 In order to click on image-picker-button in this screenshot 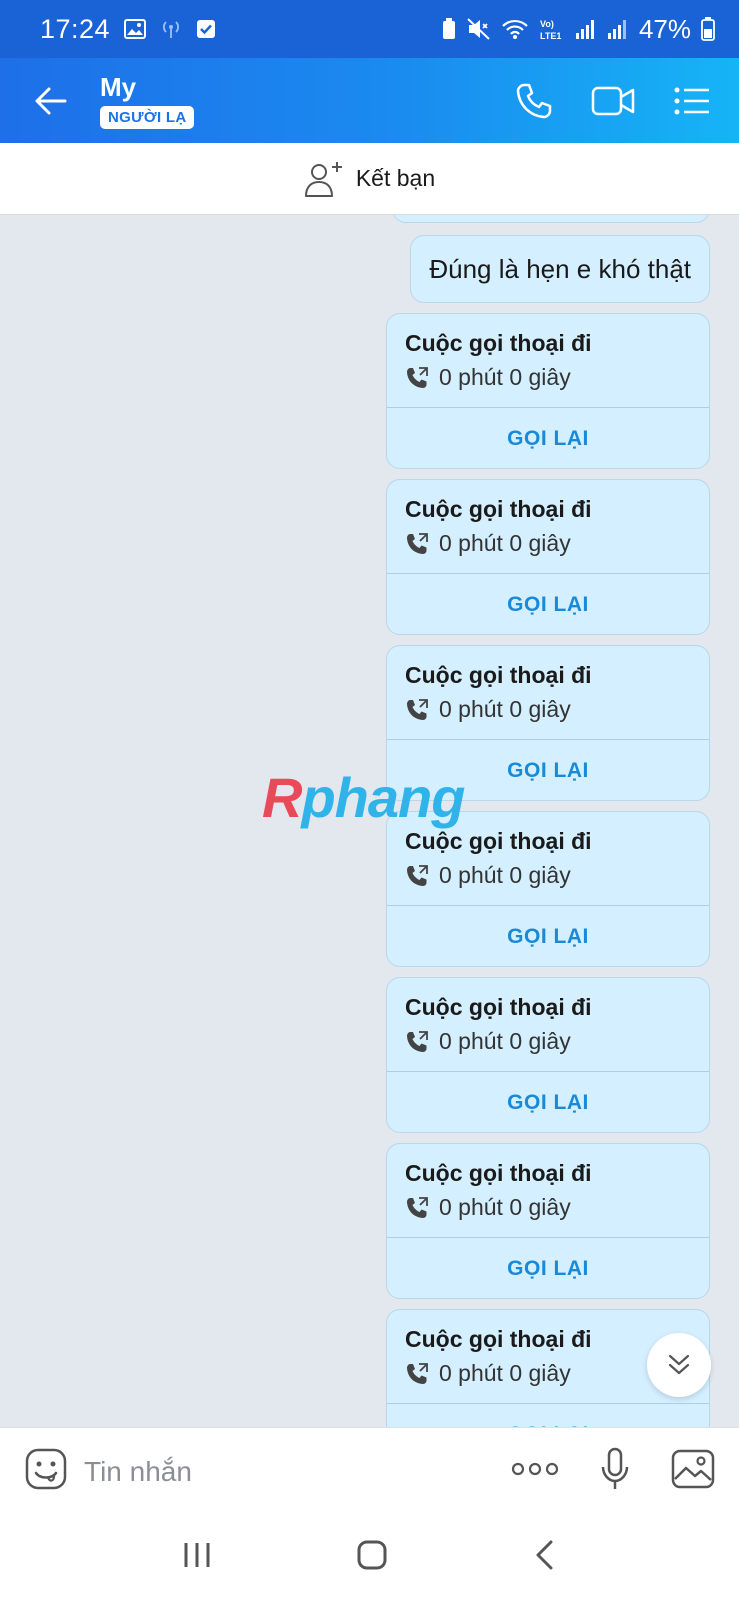, I will do `click(693, 1471)`.